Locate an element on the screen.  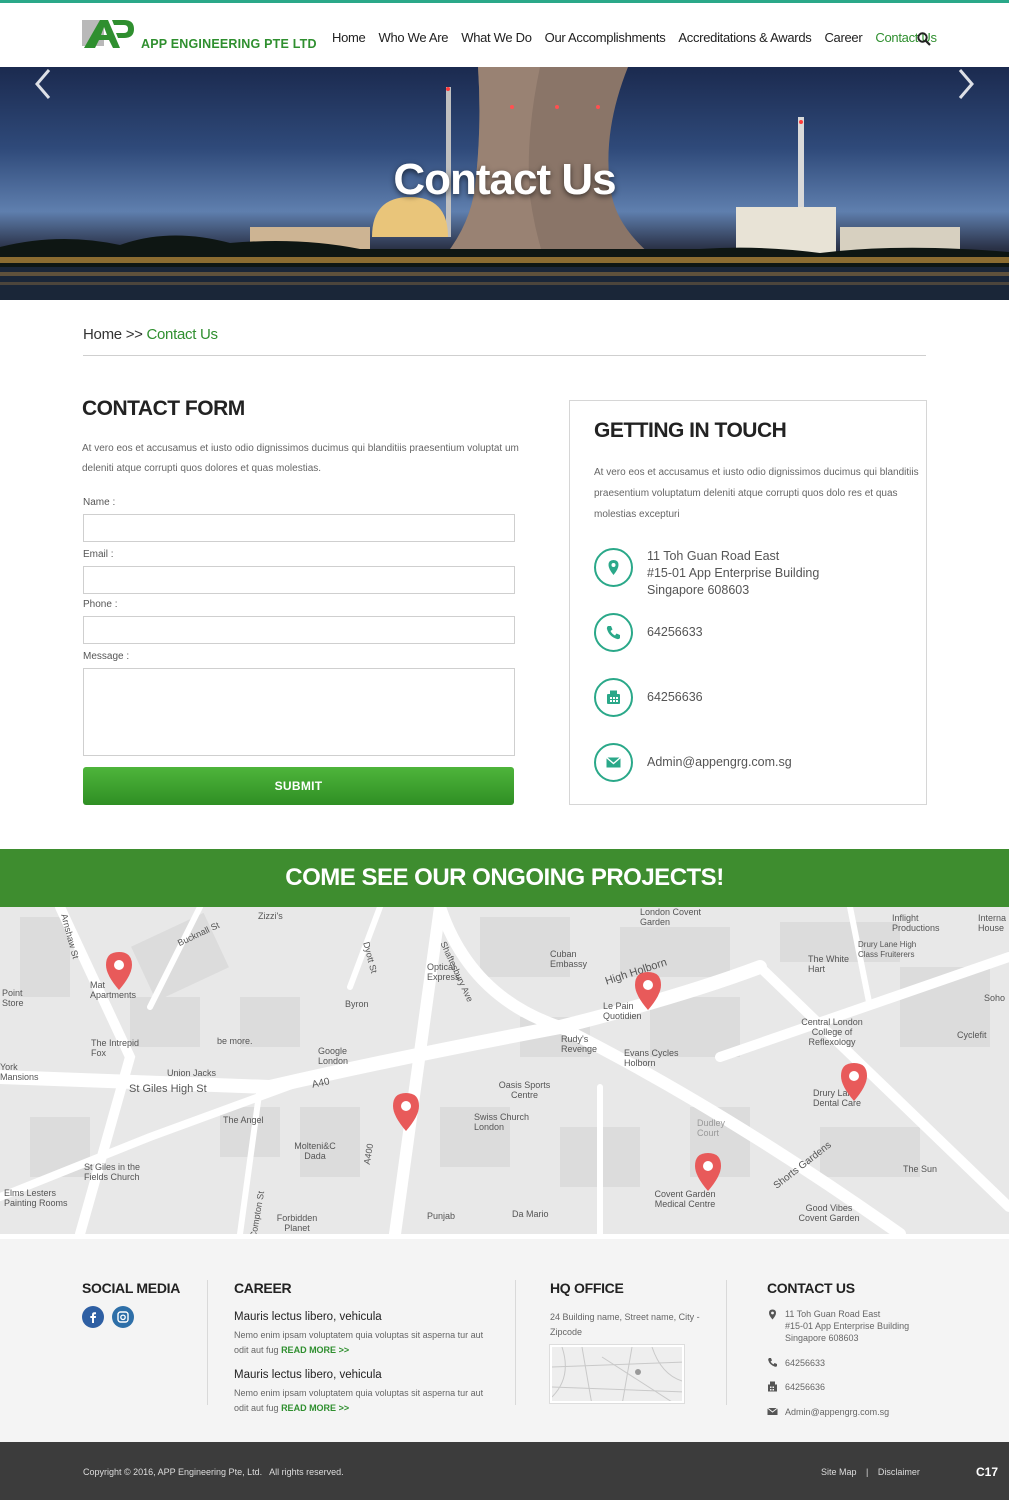
name-label: Name : is located at coordinates (99, 502).